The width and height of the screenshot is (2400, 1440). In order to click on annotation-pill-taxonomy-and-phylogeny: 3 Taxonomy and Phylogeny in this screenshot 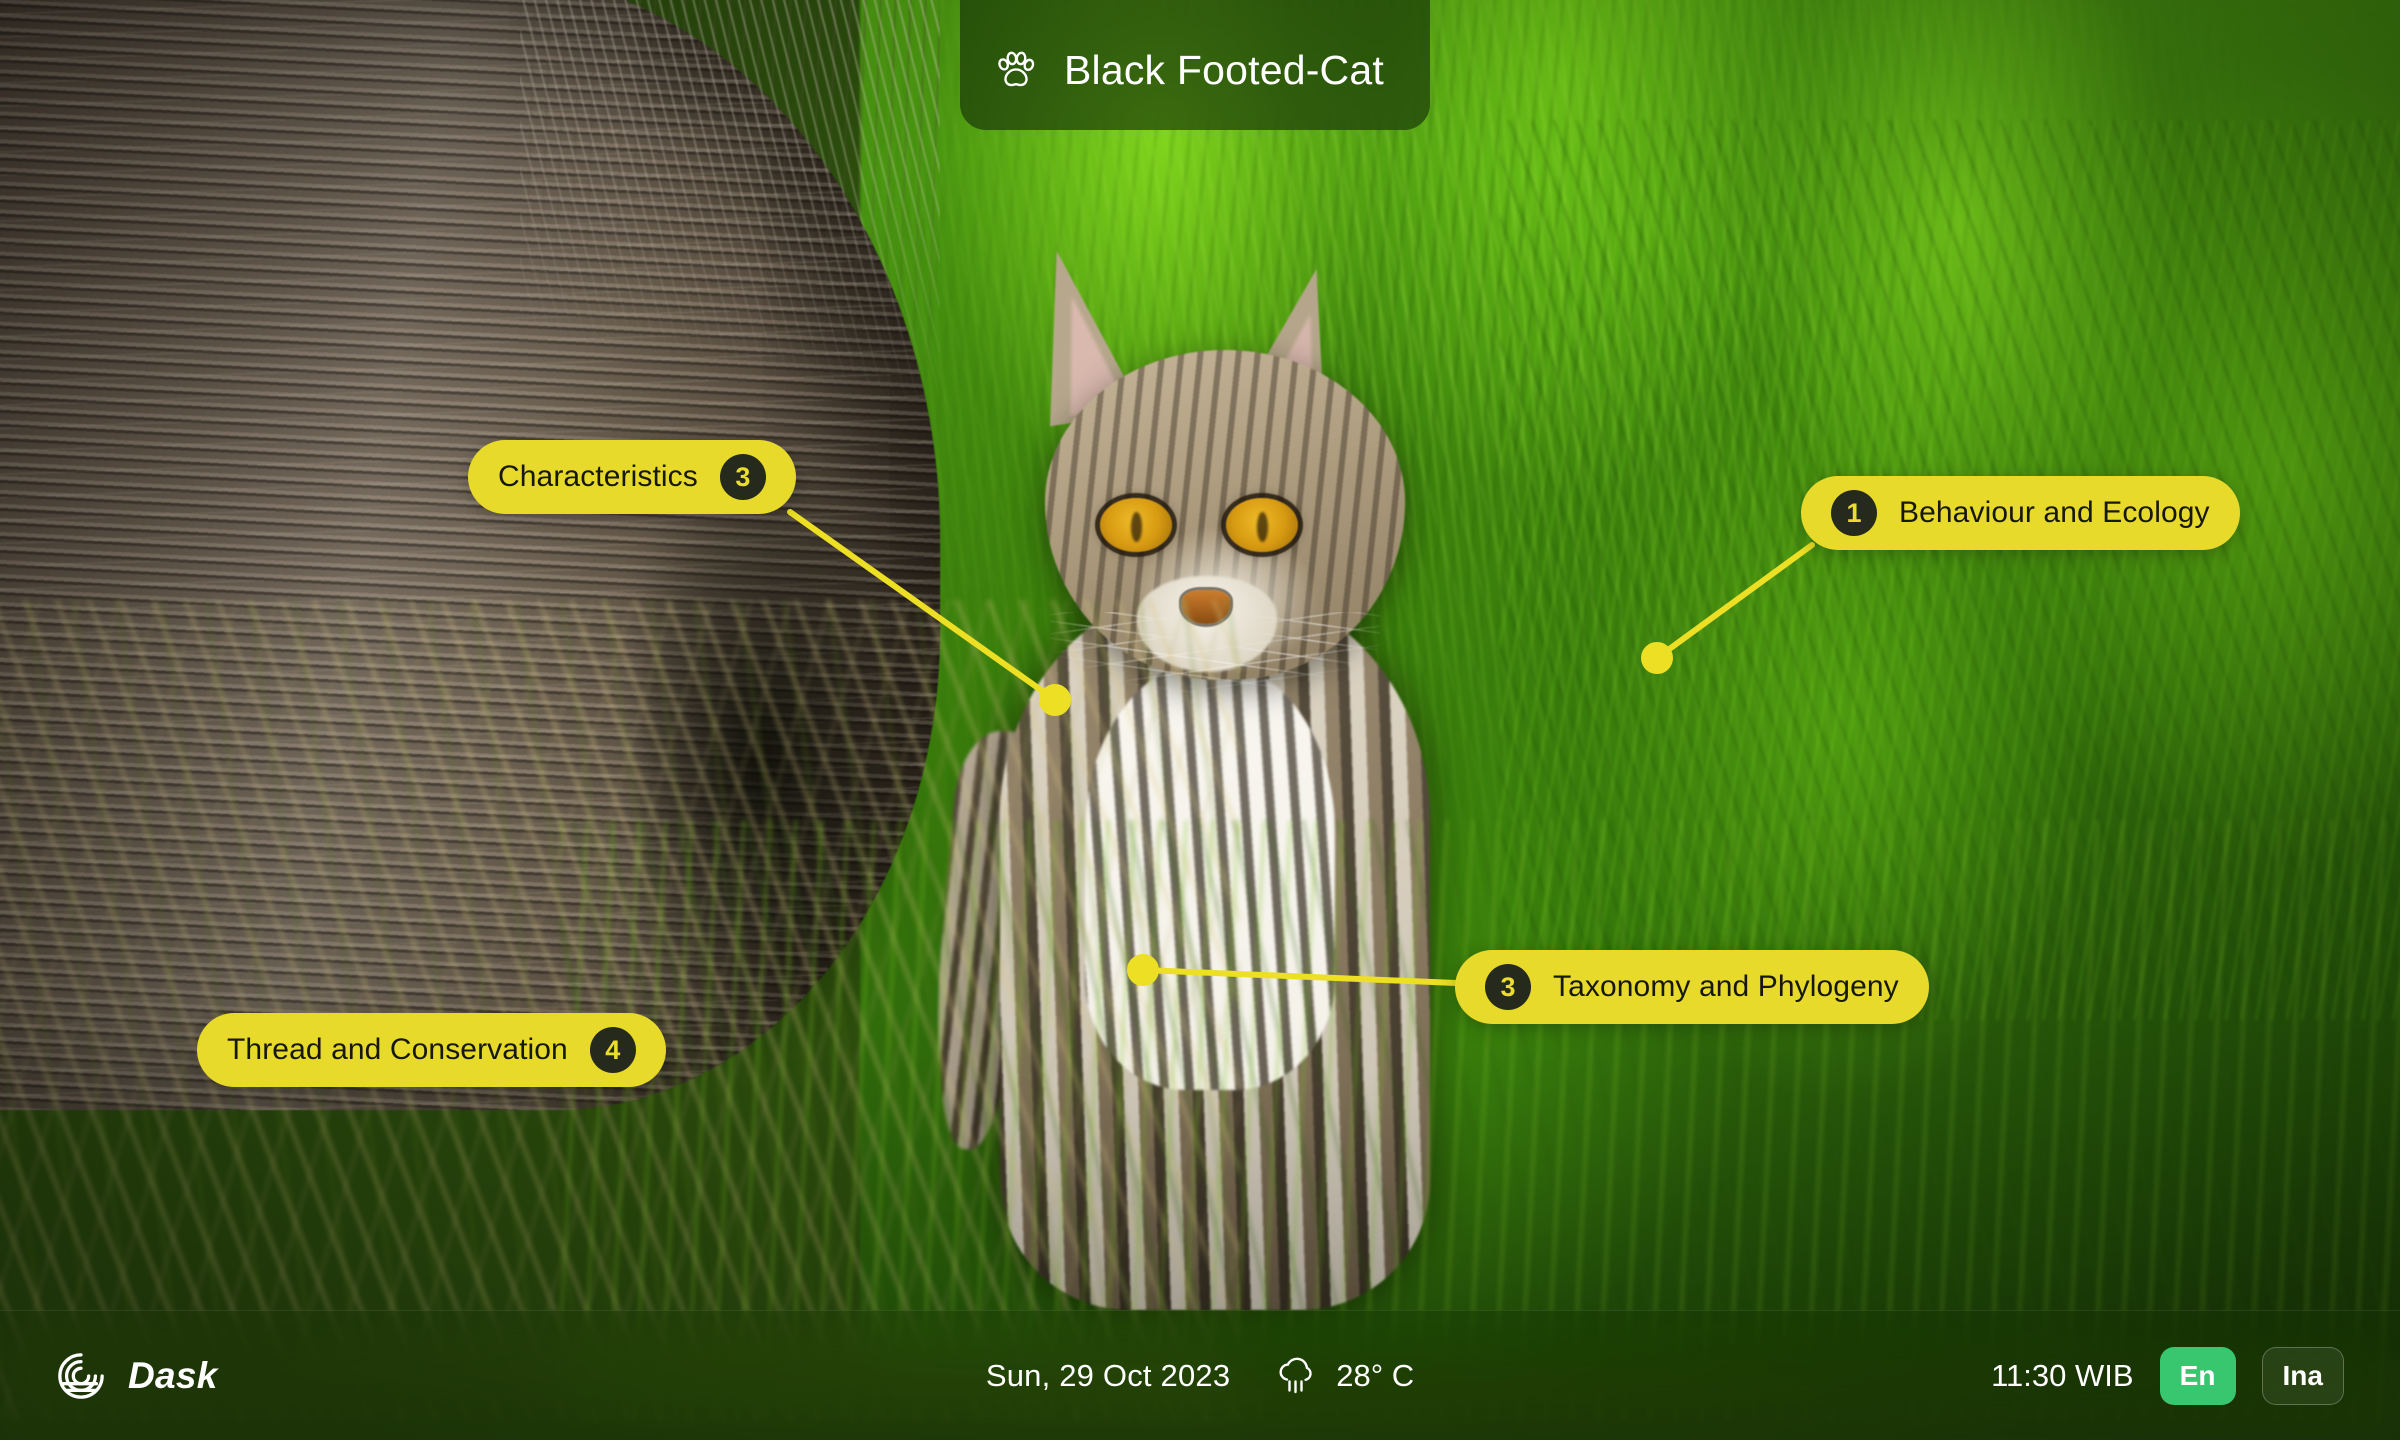, I will do `click(1692, 987)`.